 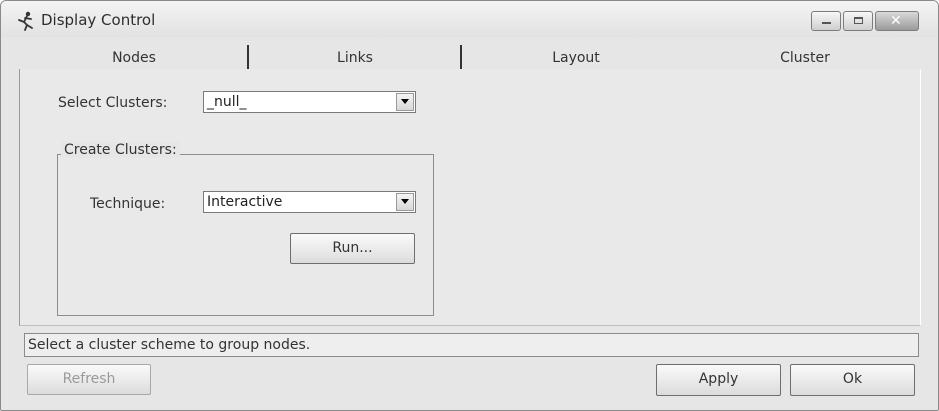 I want to click on apply-button: Apply, so click(x=718, y=380).